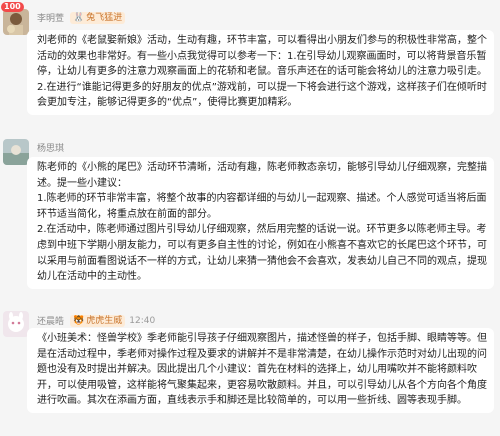 Image resolution: width=500 pixels, height=436 pixels. What do you see at coordinates (50, 320) in the screenshot?
I see `sender-name: 还晨皓` at bounding box center [50, 320].